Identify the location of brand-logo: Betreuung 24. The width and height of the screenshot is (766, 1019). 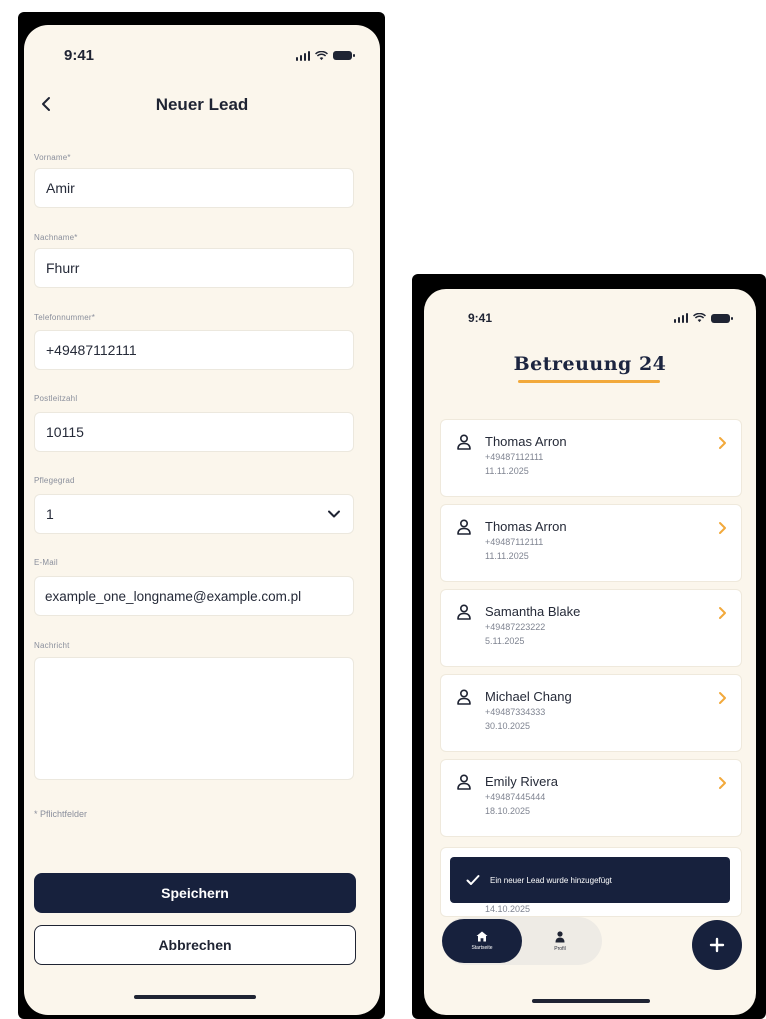
(590, 364).